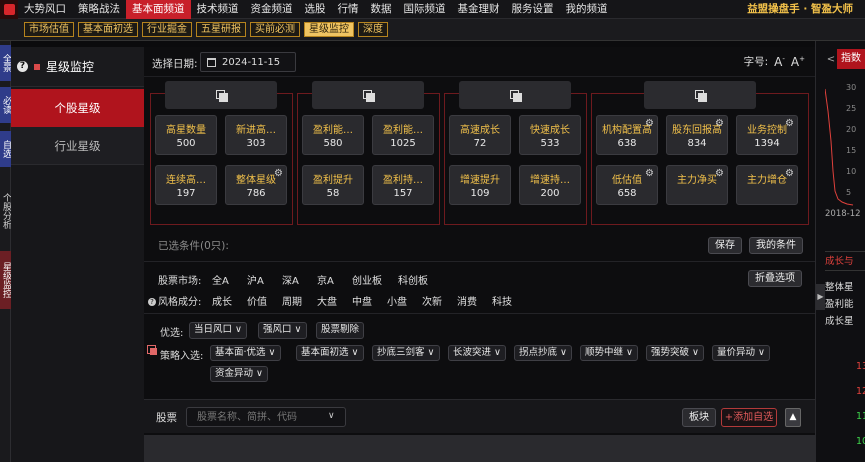  What do you see at coordinates (403, 185) in the screenshot?
I see `metric-card: 盈利持… 157` at bounding box center [403, 185].